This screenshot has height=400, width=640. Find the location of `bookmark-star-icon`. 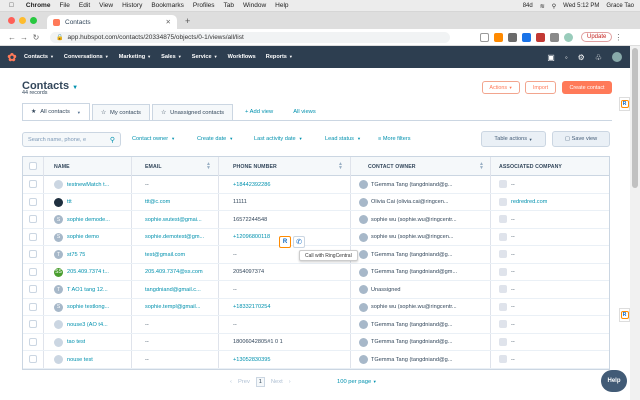

bookmark-star-icon is located at coordinates (484, 37).